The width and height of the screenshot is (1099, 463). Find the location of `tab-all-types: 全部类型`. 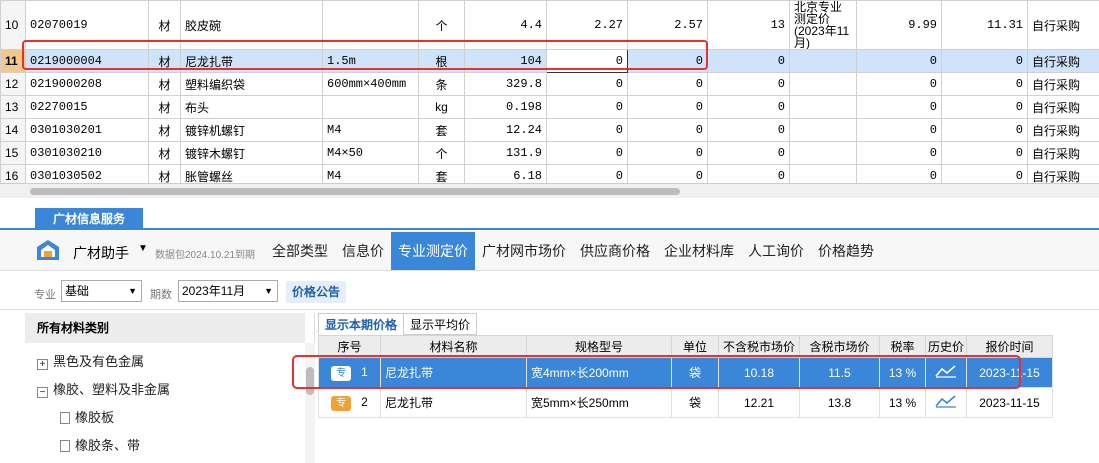

tab-all-types: 全部类型 is located at coordinates (300, 251).